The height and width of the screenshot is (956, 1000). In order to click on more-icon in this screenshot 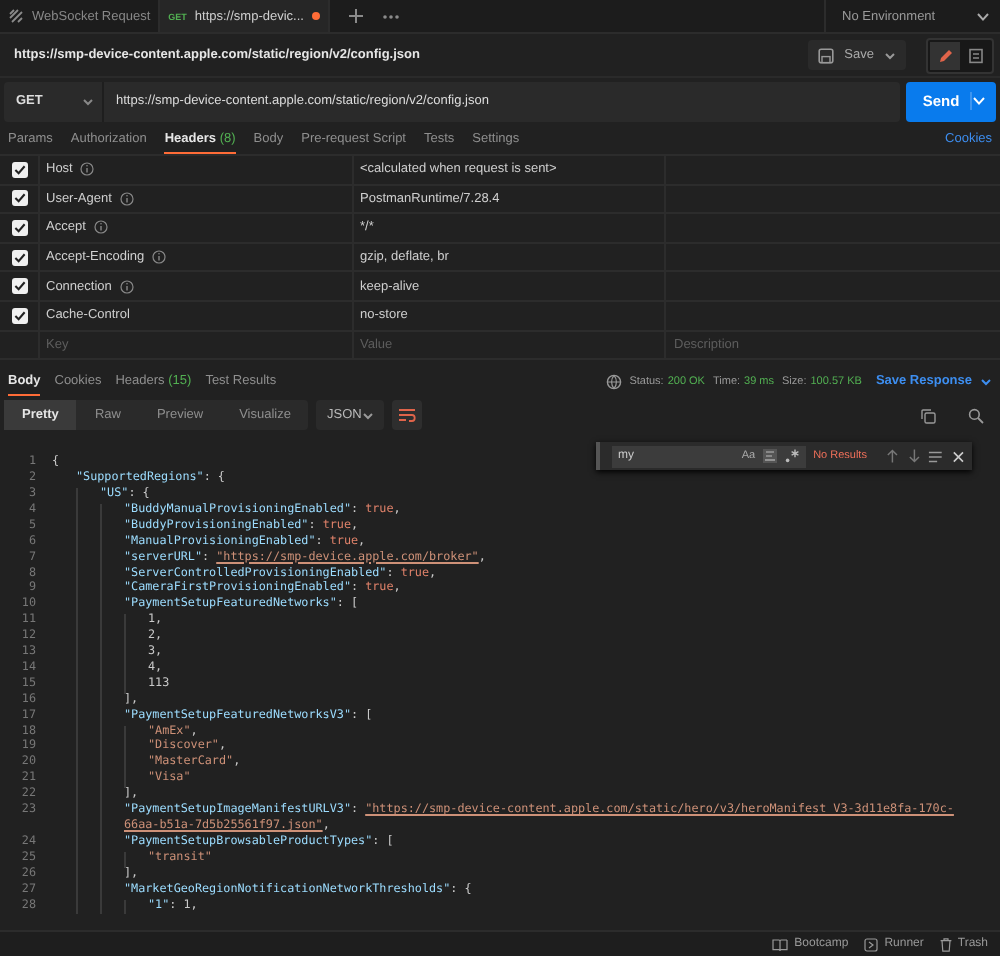, I will do `click(390, 16)`.